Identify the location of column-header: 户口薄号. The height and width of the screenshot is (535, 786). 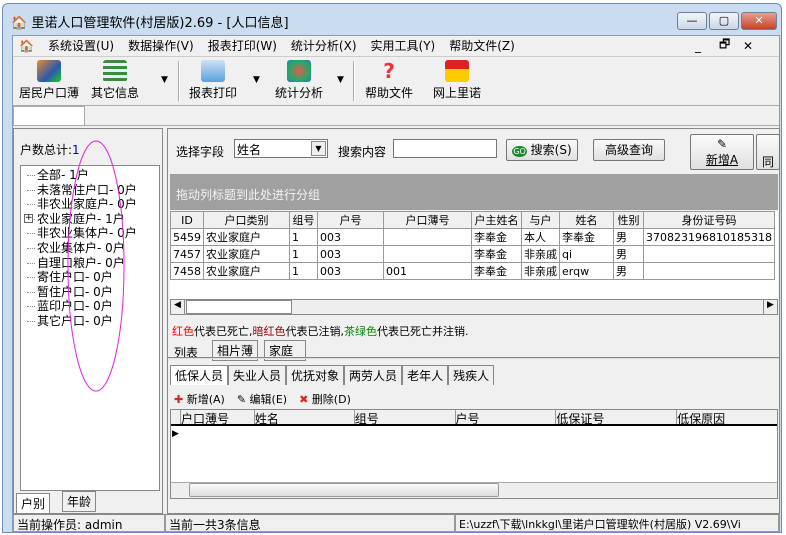
(427, 220).